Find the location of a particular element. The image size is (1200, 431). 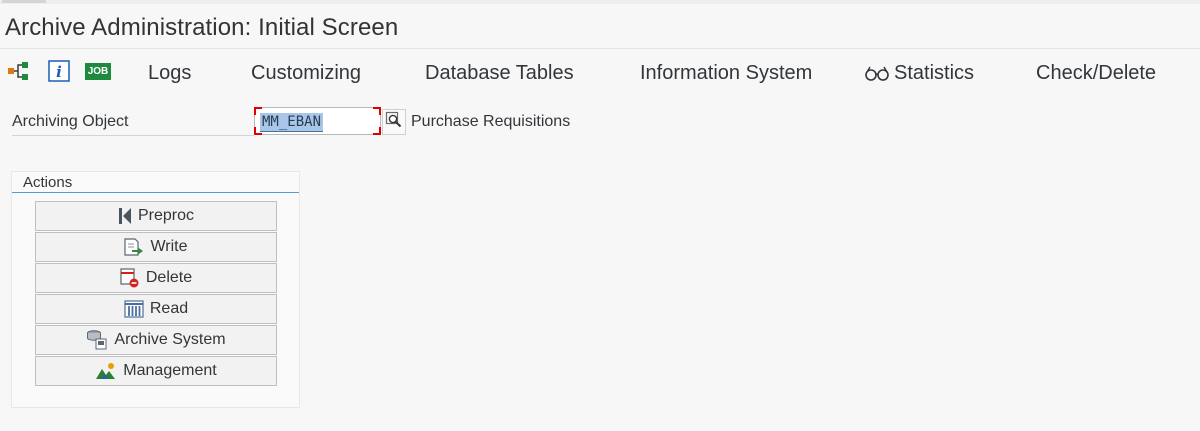

read-button: Read is located at coordinates (156, 309).